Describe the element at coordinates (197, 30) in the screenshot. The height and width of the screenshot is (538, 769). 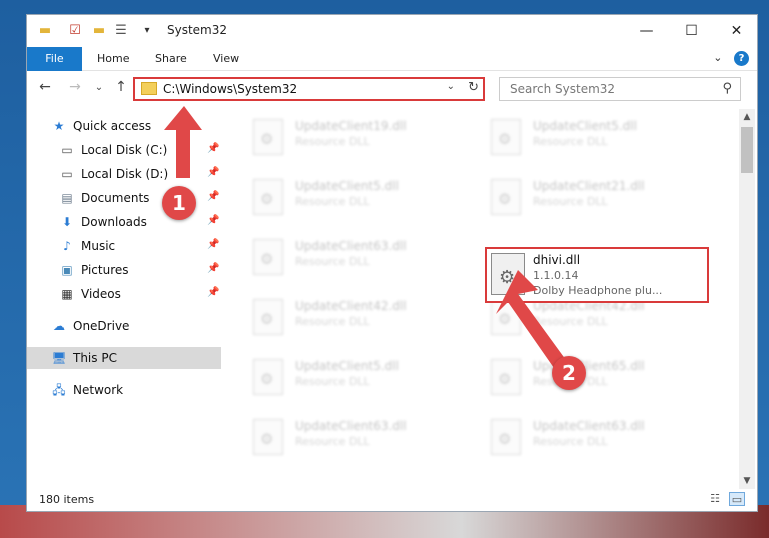
I see `window-title: System32` at that location.